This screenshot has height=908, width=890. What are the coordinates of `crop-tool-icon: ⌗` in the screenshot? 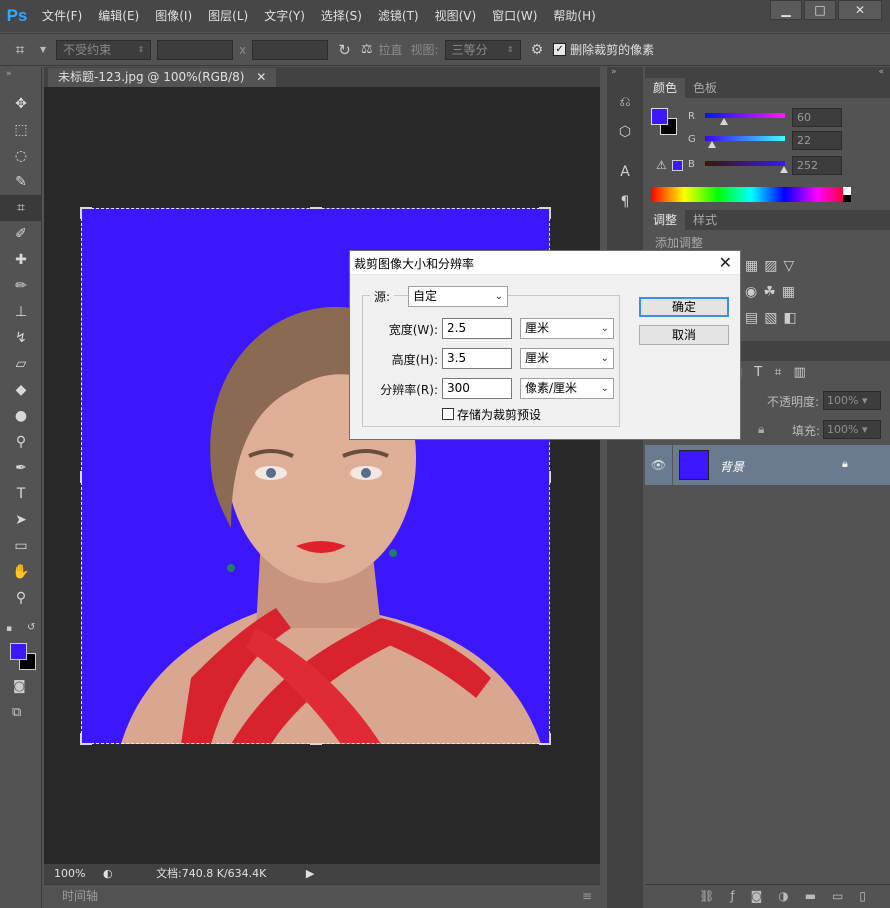 It's located at (21, 208).